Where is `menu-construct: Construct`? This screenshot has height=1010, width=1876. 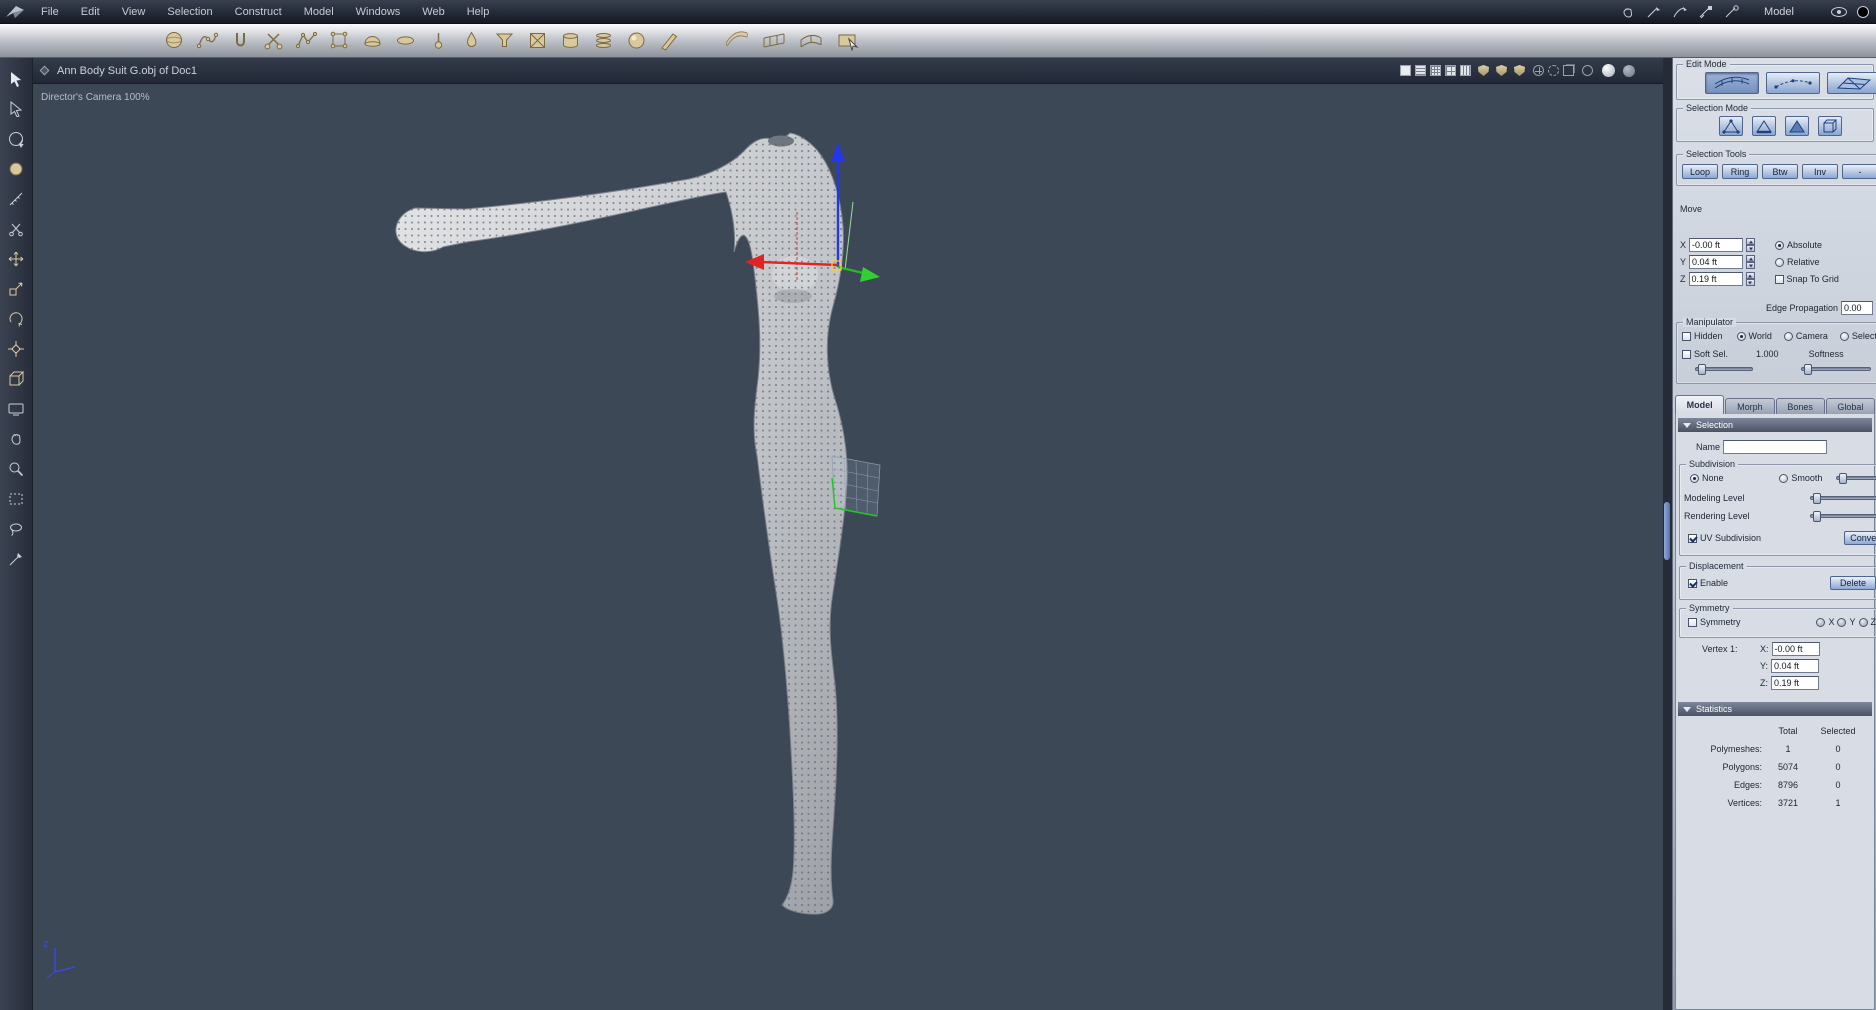
menu-construct: Construct is located at coordinates (258, 12).